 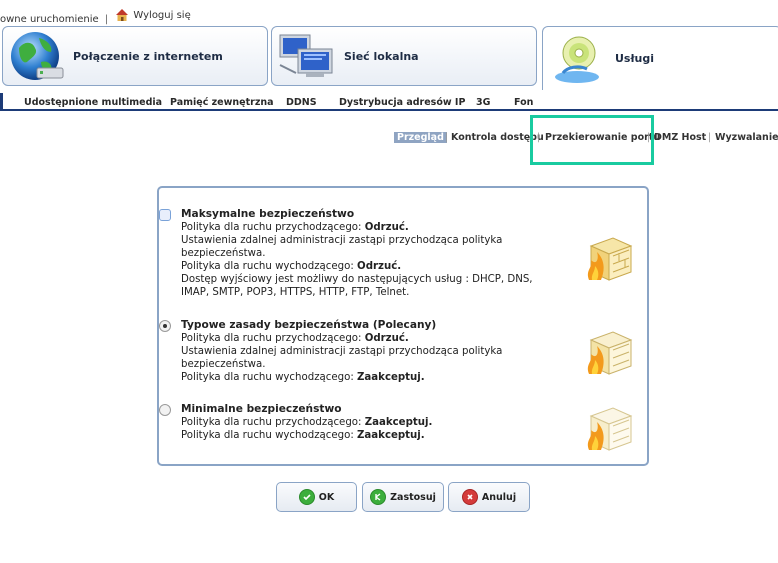 I want to click on top-bar: owne uruchomienie | Wyloguj się, so click(x=95, y=17).